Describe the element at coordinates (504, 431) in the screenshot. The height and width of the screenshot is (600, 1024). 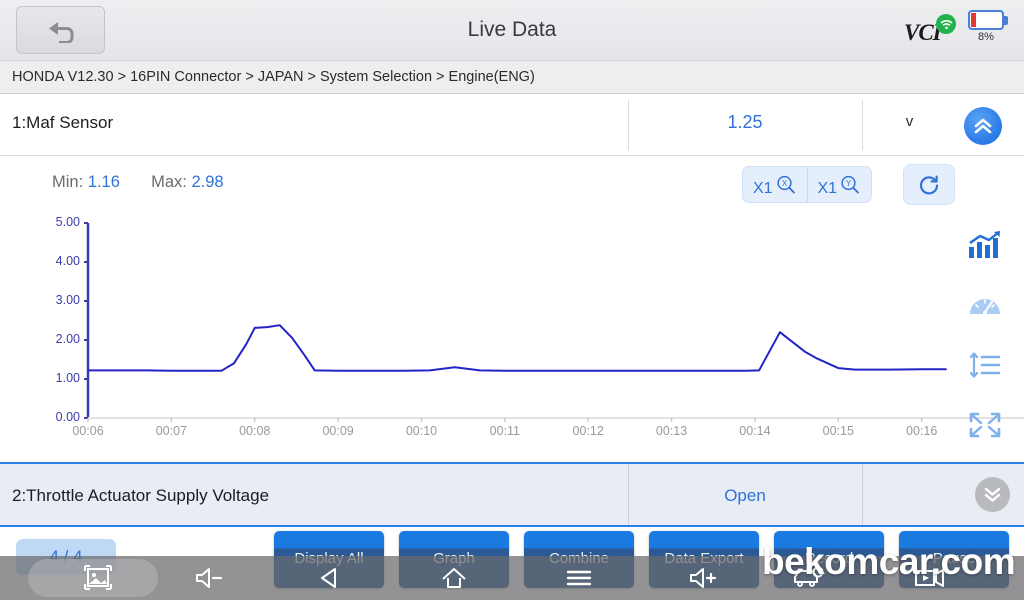
I see `x-tick-label: 00:11` at that location.